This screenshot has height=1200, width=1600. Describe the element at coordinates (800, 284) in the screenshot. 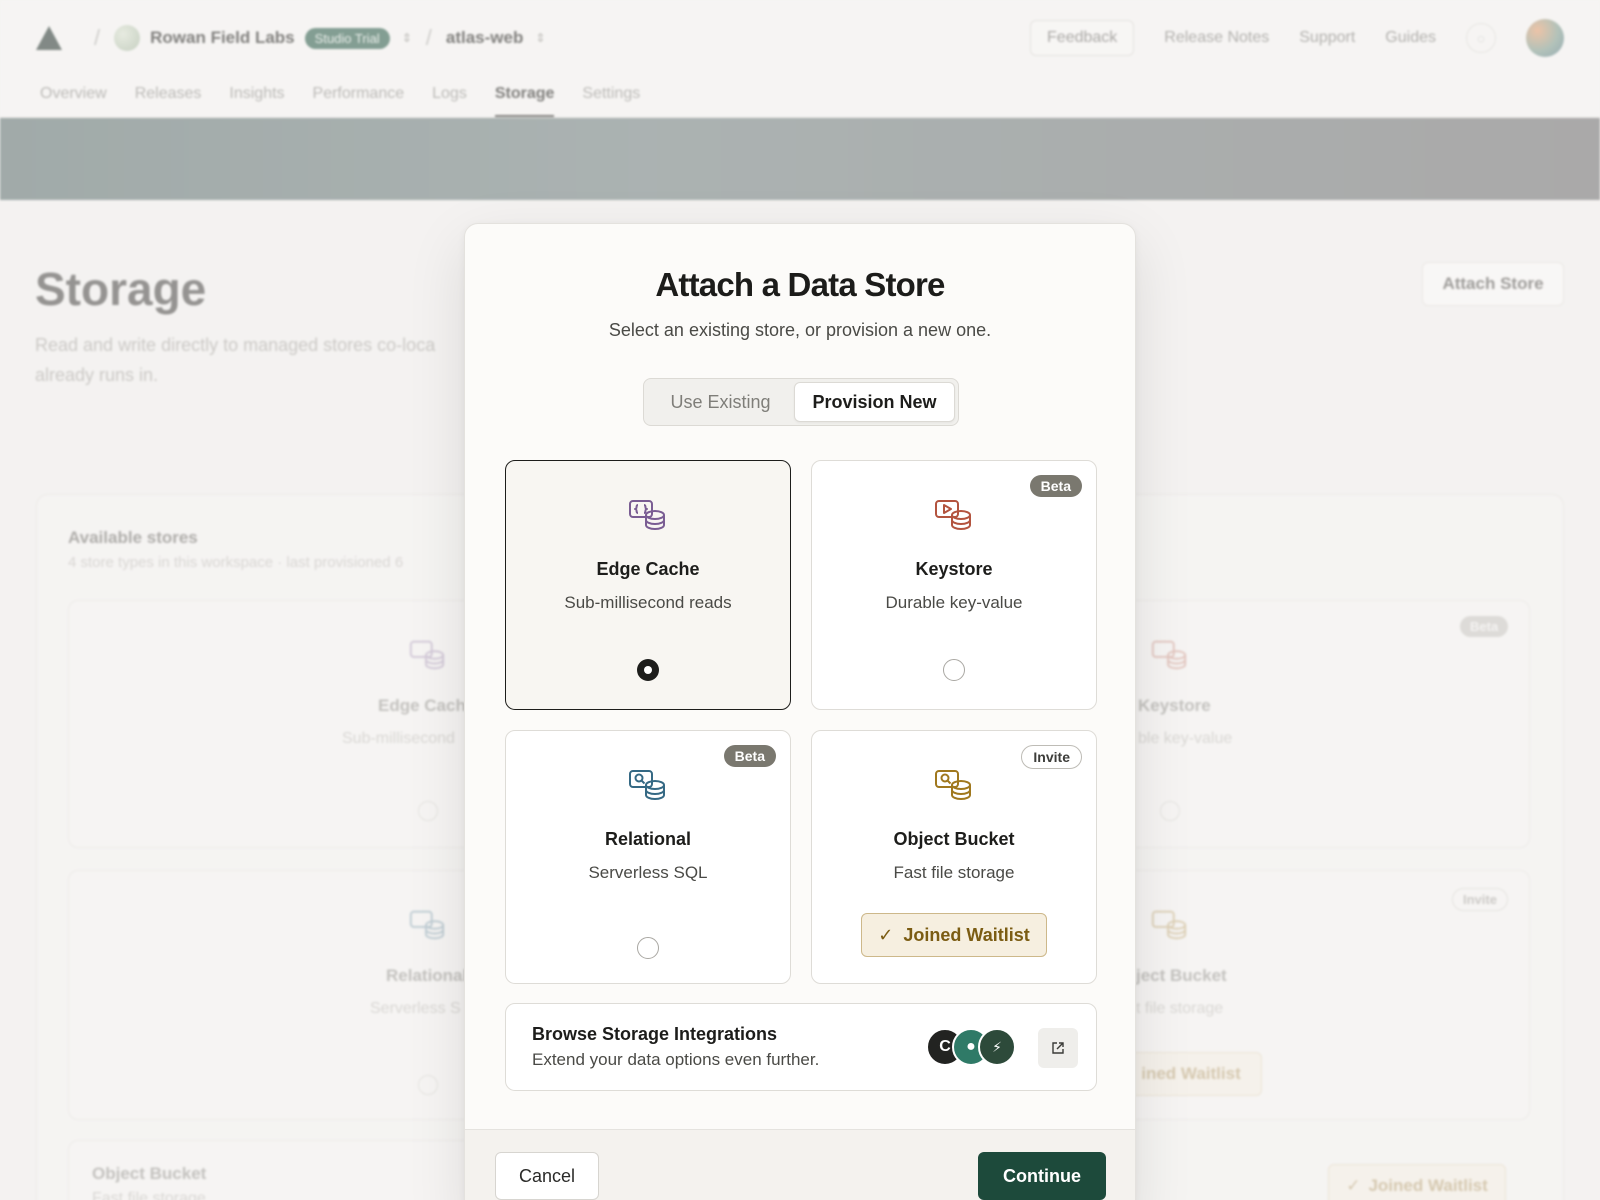

I see `modal-title: Attach a Data Store` at that location.